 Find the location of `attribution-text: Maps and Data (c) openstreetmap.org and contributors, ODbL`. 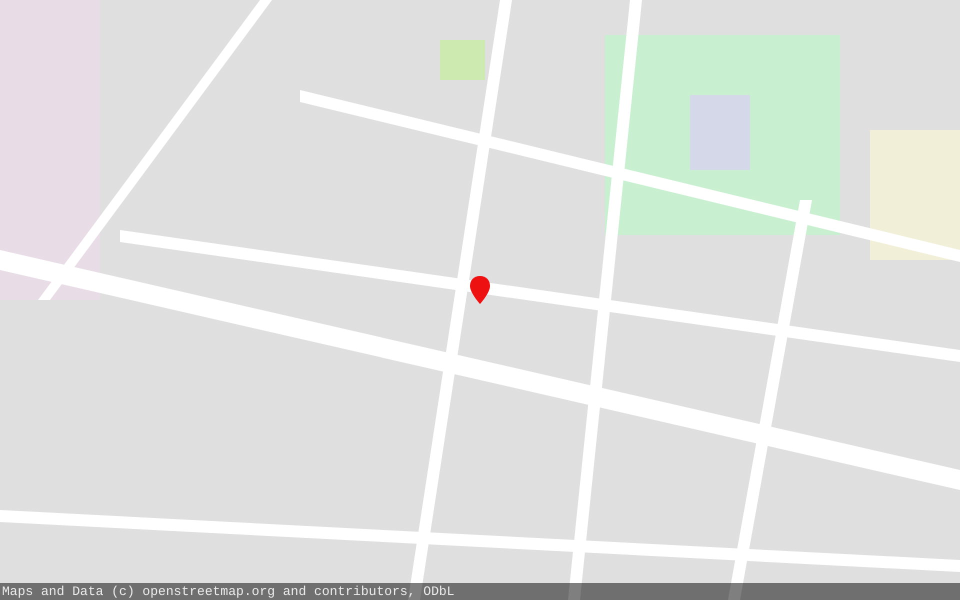

attribution-text: Maps and Data (c) openstreetmap.org and contributors, ODbL is located at coordinates (228, 591).